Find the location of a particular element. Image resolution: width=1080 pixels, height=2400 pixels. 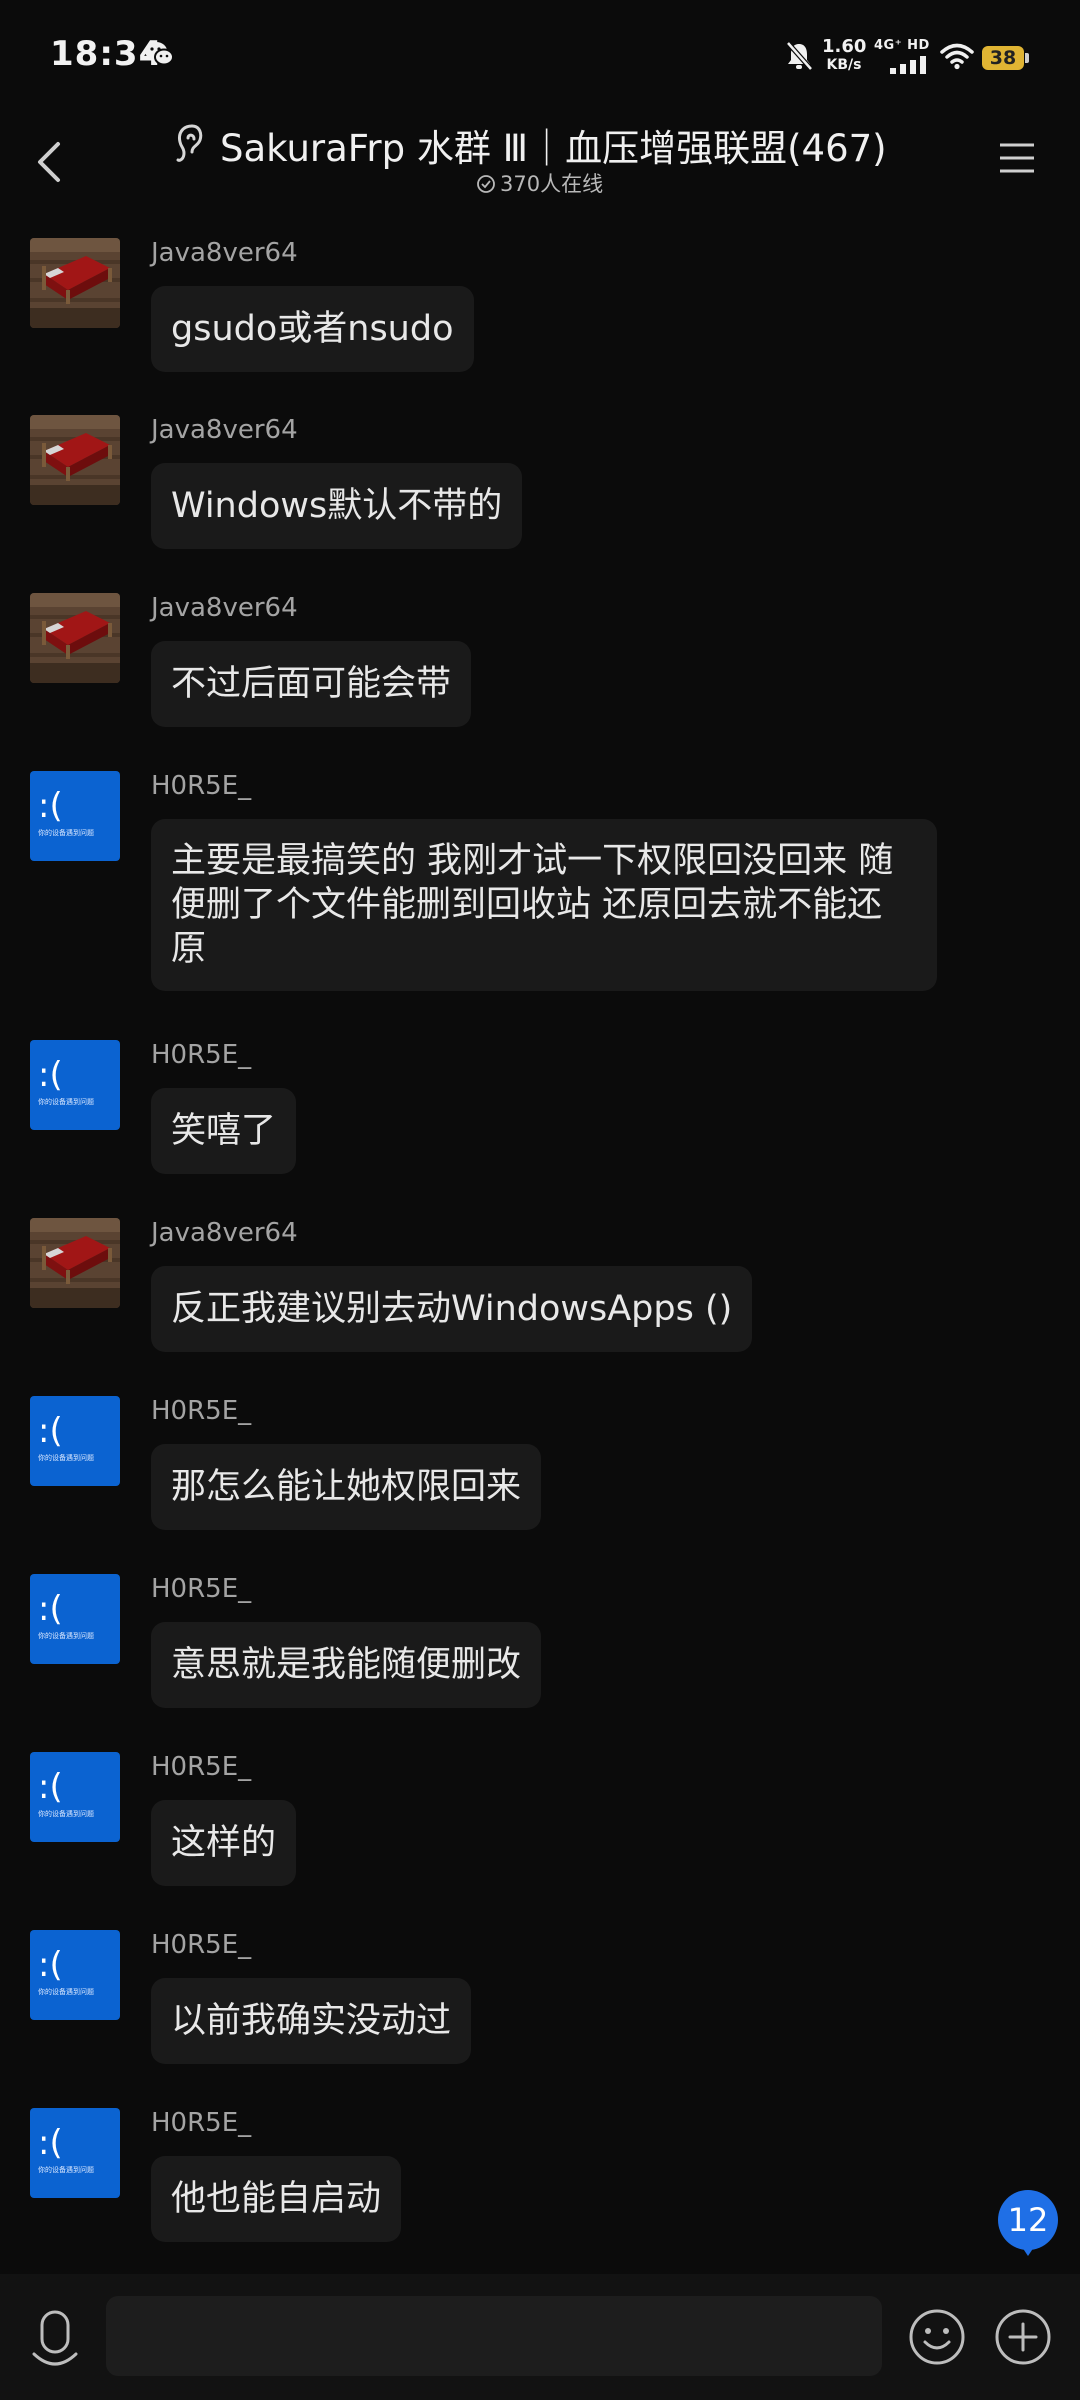

message-bubble: 笑嘻了 is located at coordinates (224, 1131).